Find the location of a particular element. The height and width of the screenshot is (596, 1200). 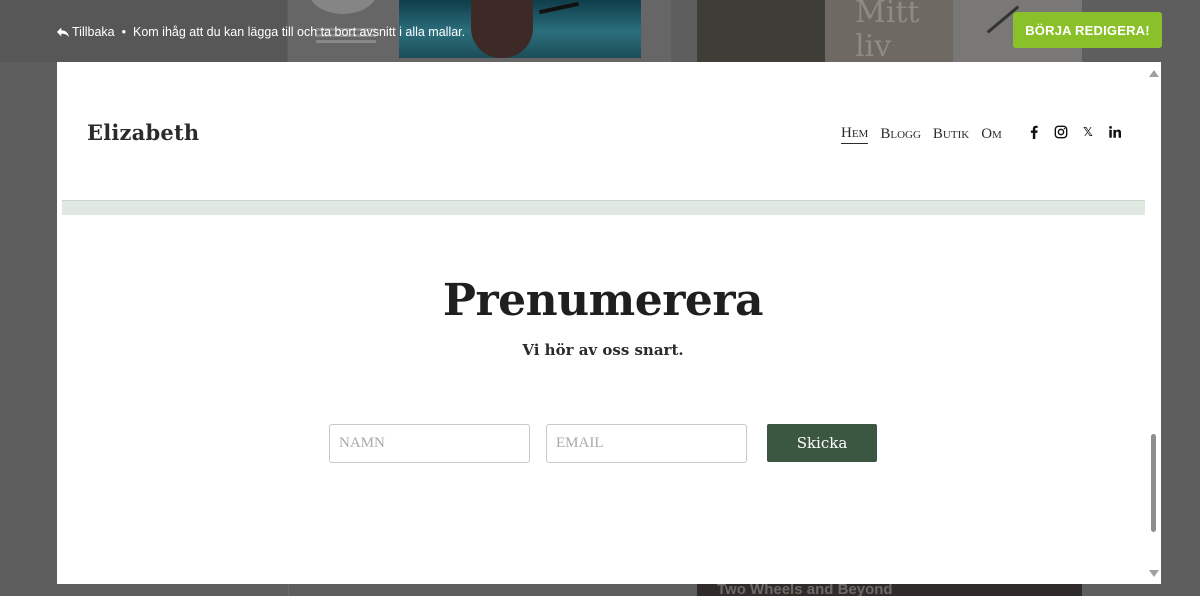

template-card: Two Wheels and Beyond is located at coordinates (889, 590).